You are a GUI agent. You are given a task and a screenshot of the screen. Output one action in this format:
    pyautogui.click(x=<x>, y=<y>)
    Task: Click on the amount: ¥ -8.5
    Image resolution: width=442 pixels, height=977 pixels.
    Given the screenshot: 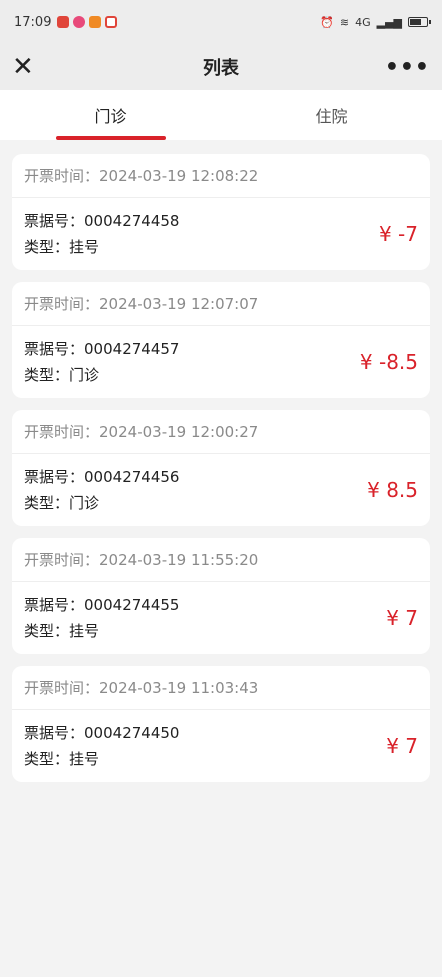 What is the action you would take?
    pyautogui.click(x=388, y=362)
    